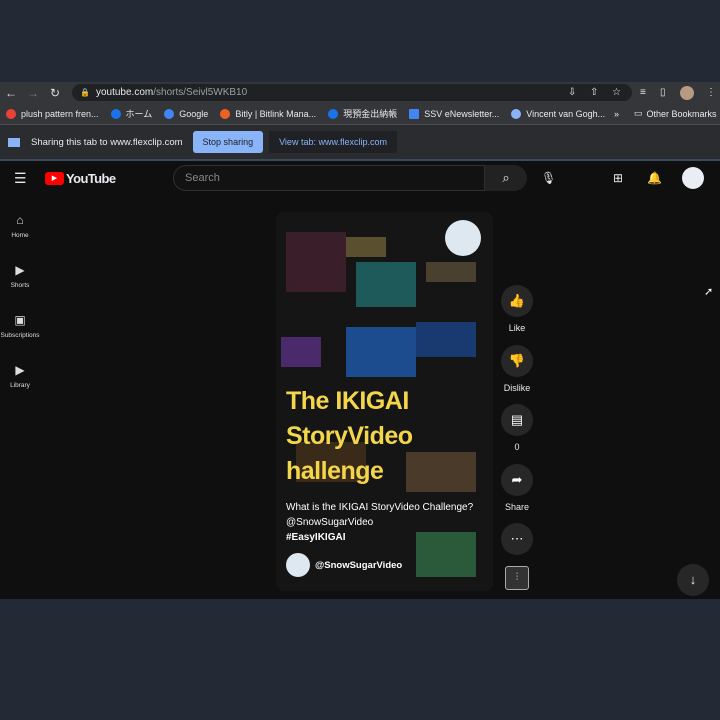 The width and height of the screenshot is (720, 720). What do you see at coordinates (91, 178) in the screenshot?
I see `logo-text: YouTube` at bounding box center [91, 178].